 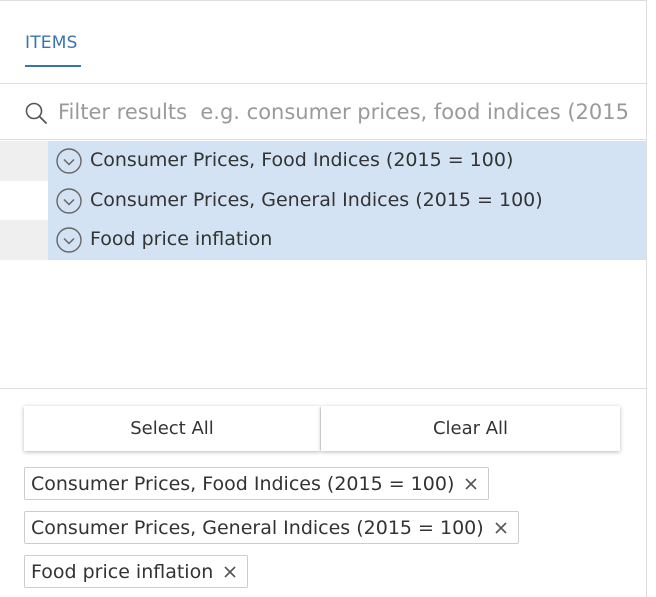 What do you see at coordinates (51, 43) in the screenshot?
I see `tab-items: ITEMS` at bounding box center [51, 43].